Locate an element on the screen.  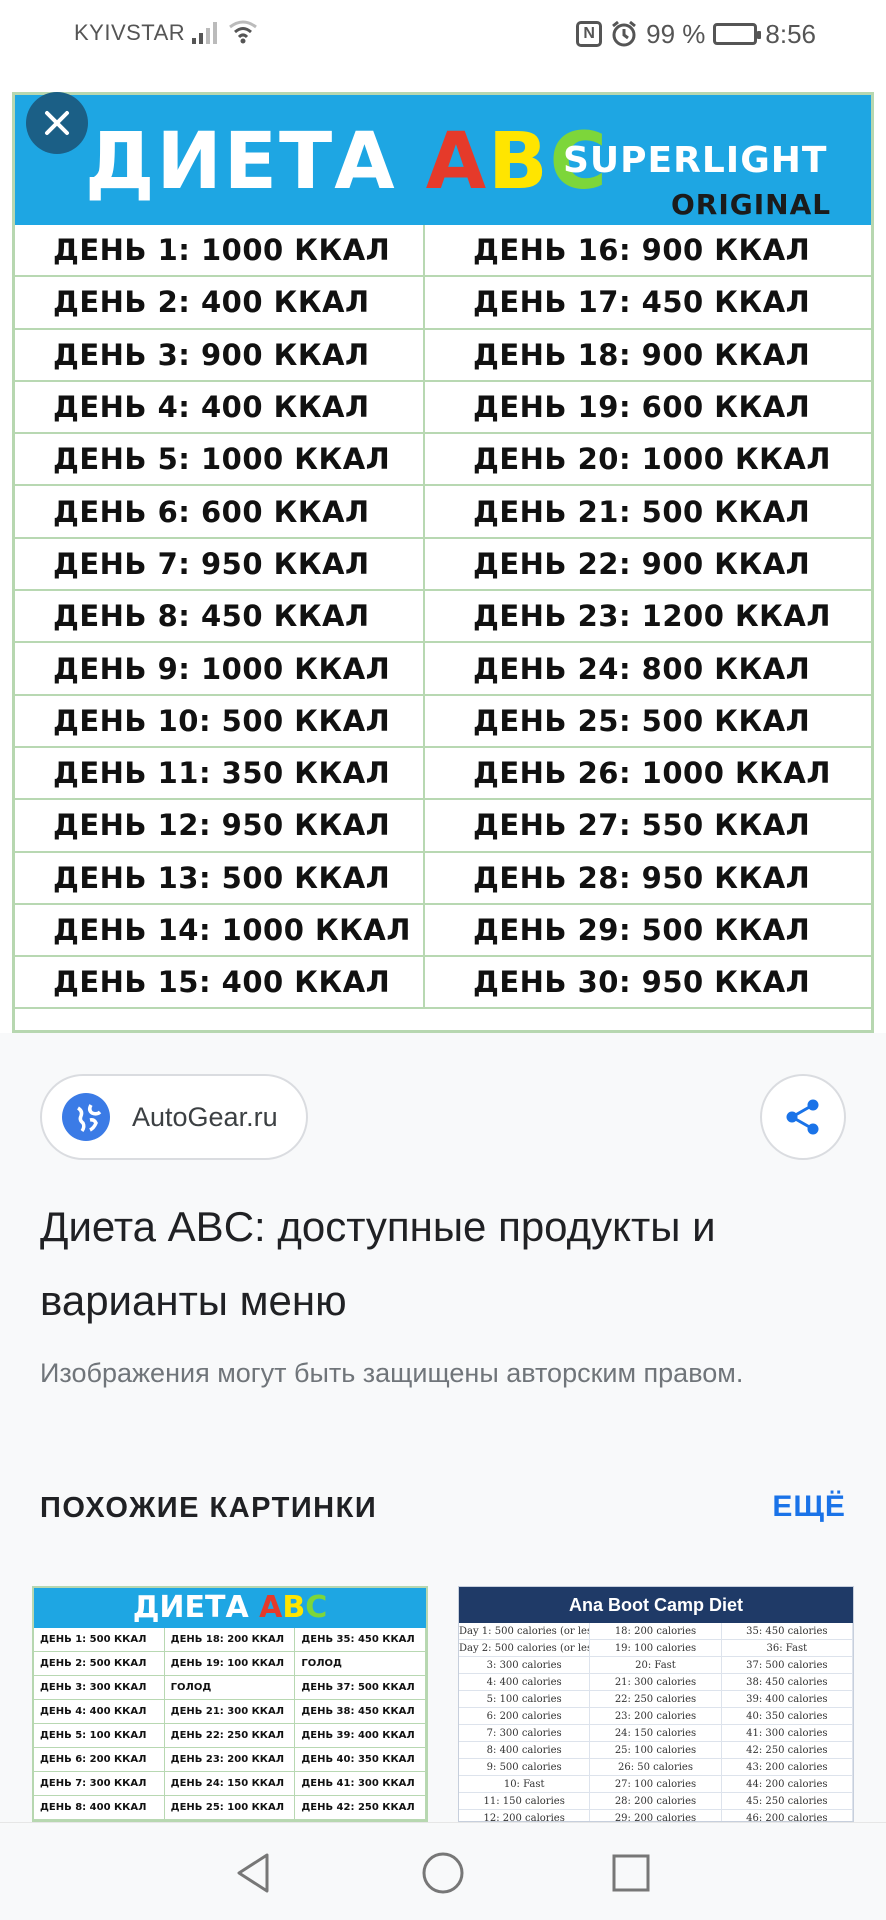
thumbnail-cell: ДЕНЬ 2: 500 ККАЛ is located at coordinates (99, 1663).